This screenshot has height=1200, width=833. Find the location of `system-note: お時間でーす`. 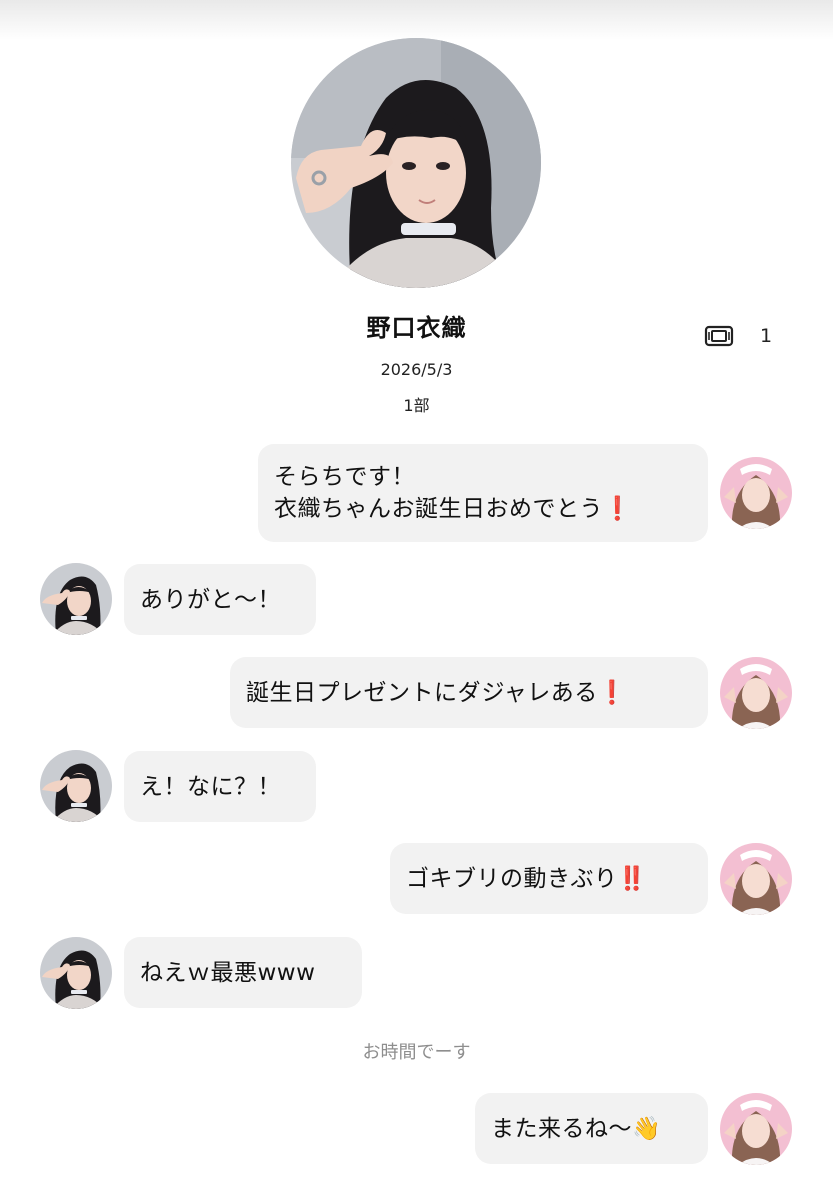

system-note: お時間でーす is located at coordinates (416, 1052).